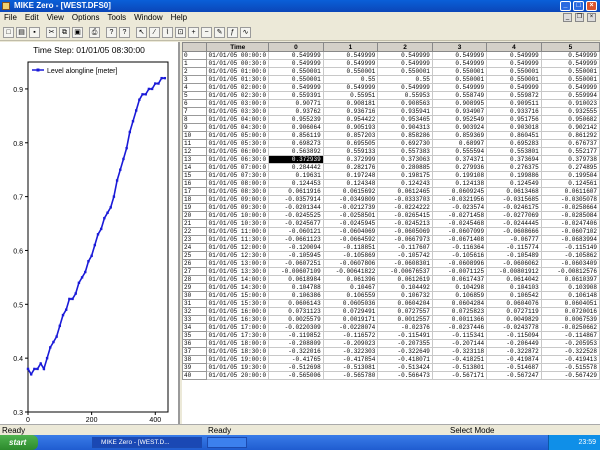 Image resolution: width=600 pixels, height=450 pixels. Describe the element at coordinates (350, 311) in the screenshot. I see `value-cell: 0.0729491` at that location.